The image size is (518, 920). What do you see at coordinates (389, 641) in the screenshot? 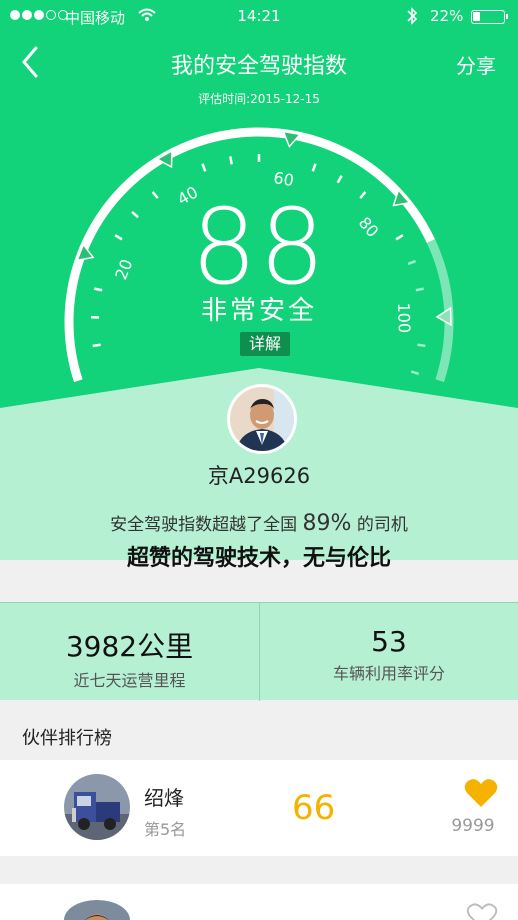
I see `stat-value: 53` at bounding box center [389, 641].